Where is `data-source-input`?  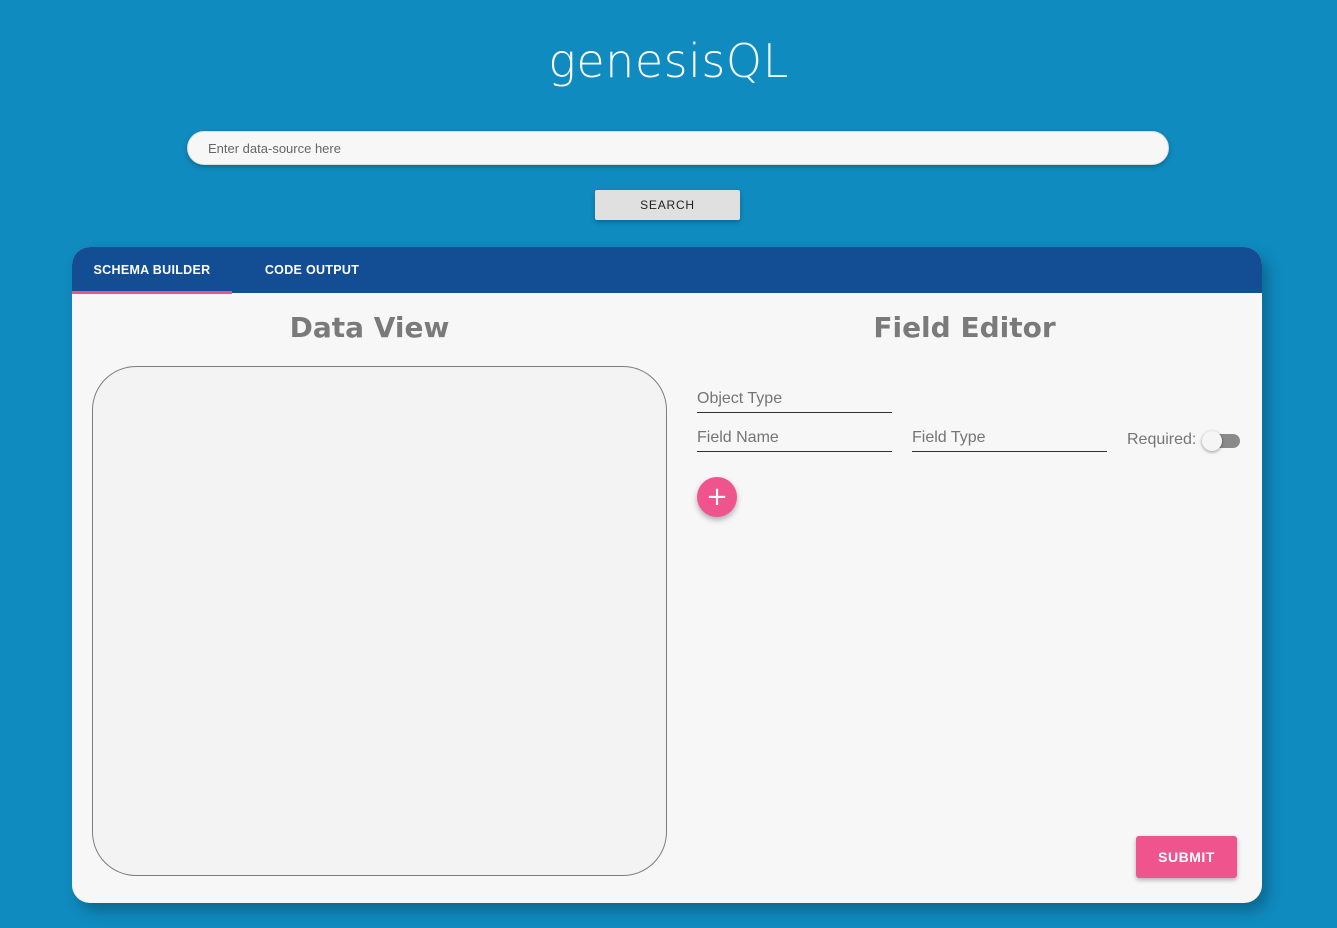 data-source-input is located at coordinates (678, 148).